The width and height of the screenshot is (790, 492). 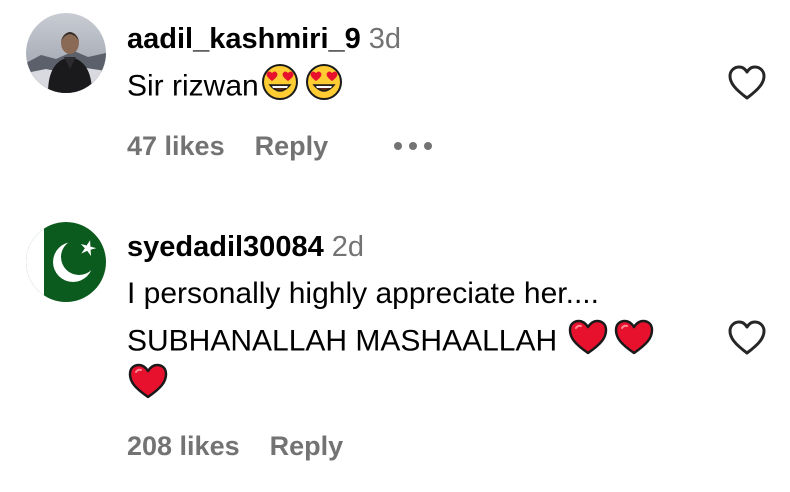 I want to click on comment-meta: 47 likes Reply, so click(x=227, y=146).